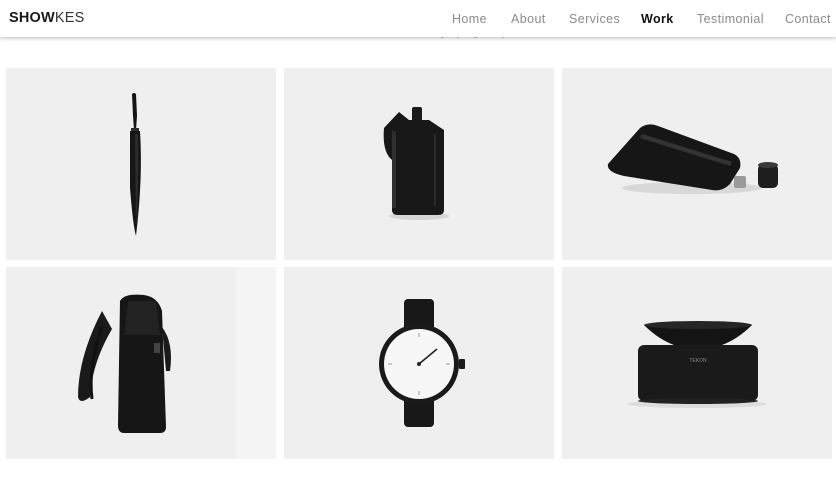  I want to click on brand-logo: SHOWKES, so click(47, 18).